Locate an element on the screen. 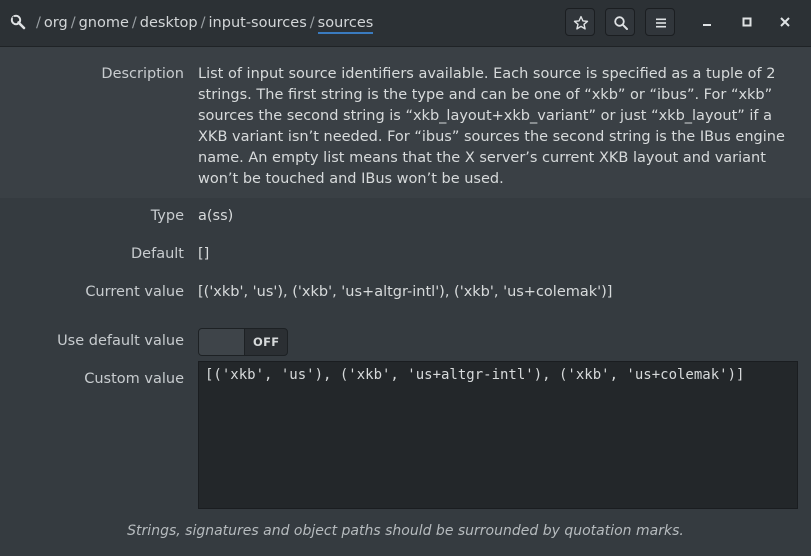  hamburger-menu-icon is located at coordinates (661, 23).